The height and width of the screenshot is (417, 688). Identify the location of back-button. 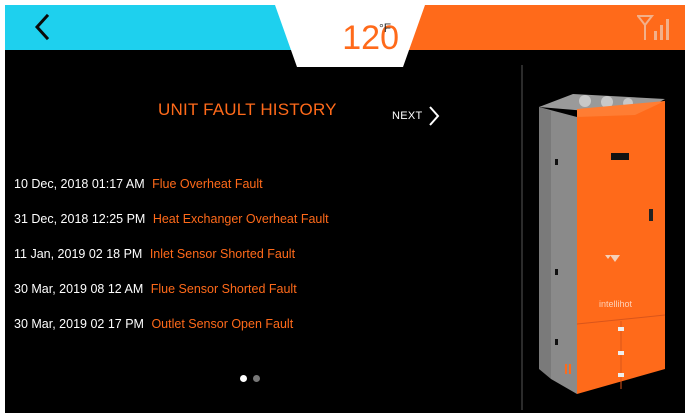
(43, 27).